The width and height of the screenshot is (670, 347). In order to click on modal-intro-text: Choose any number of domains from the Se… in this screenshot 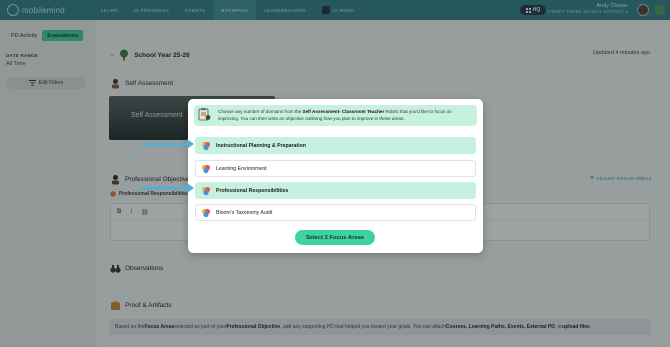, I will do `click(346, 115)`.